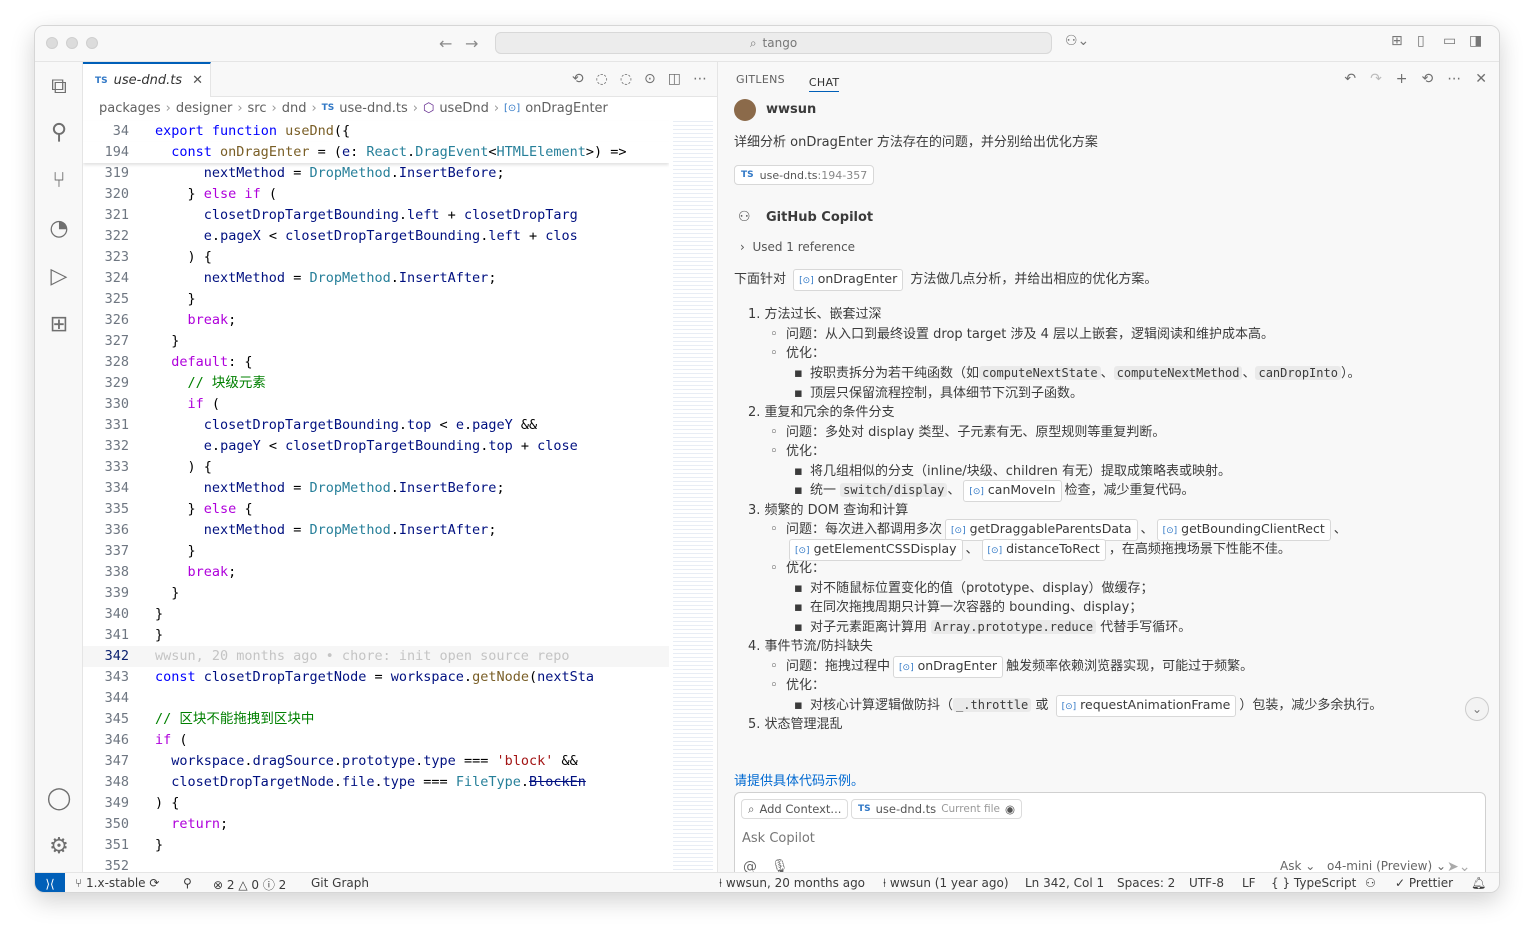 The width and height of the screenshot is (1533, 935). I want to click on code-line: 338 break;, so click(376, 572).